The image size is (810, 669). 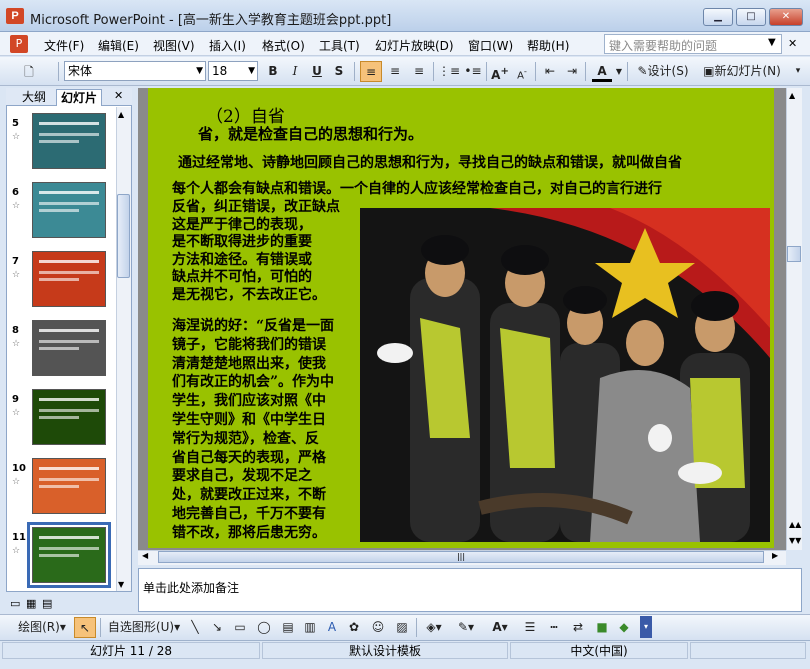 What do you see at coordinates (572, 71) in the screenshot?
I see `increase-indent-button: ⇥` at bounding box center [572, 71].